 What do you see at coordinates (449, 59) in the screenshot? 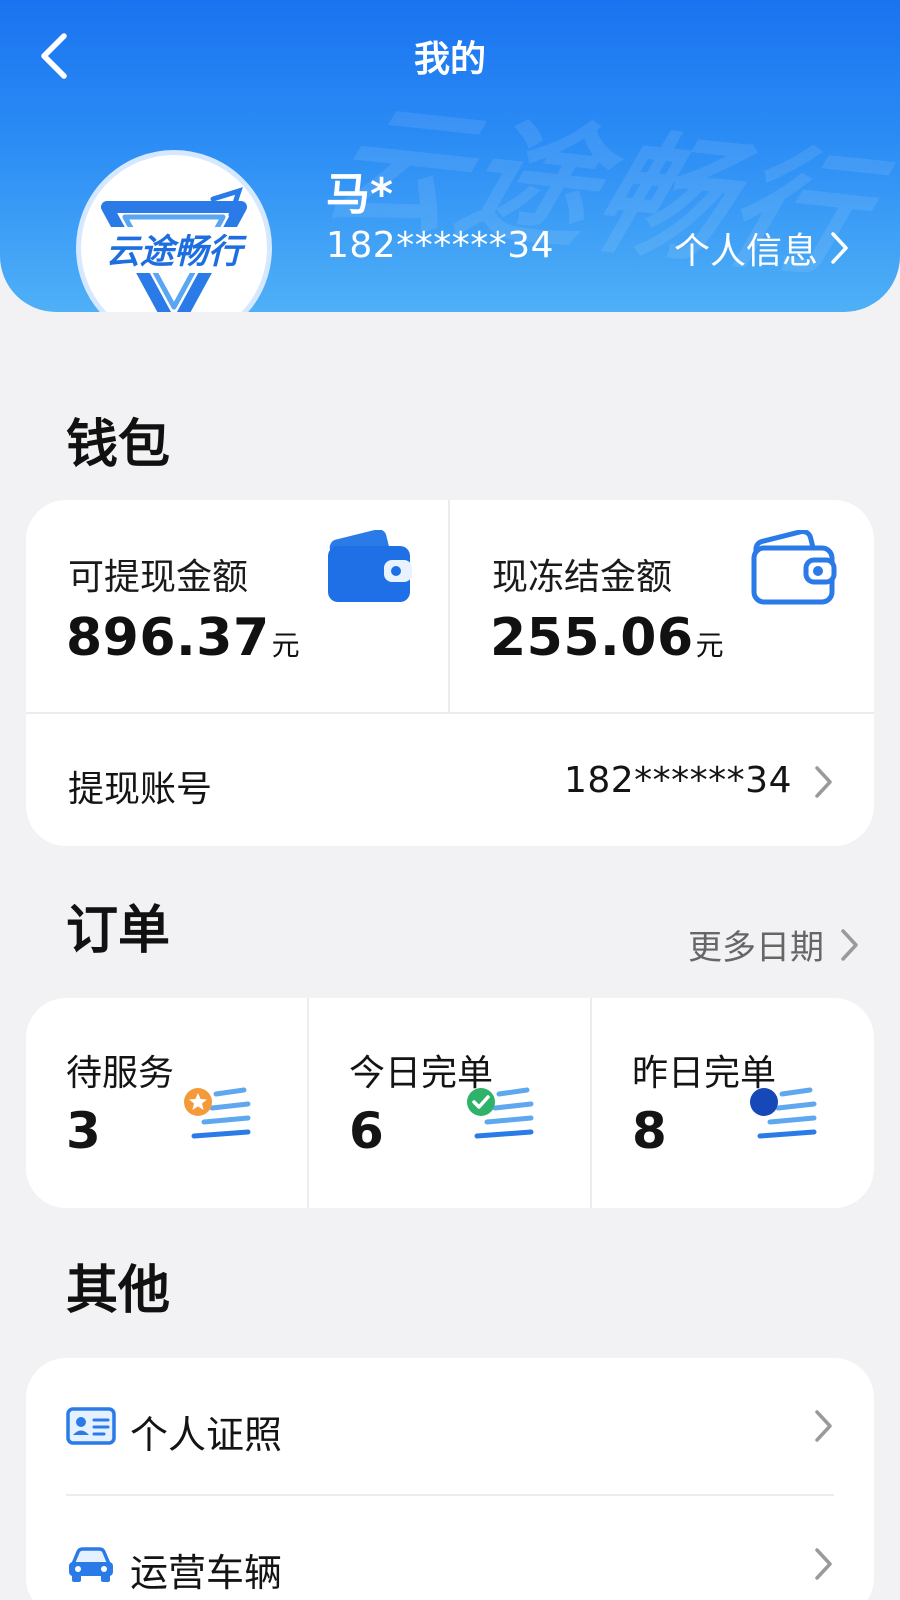
I see `page-title: 我的` at bounding box center [449, 59].